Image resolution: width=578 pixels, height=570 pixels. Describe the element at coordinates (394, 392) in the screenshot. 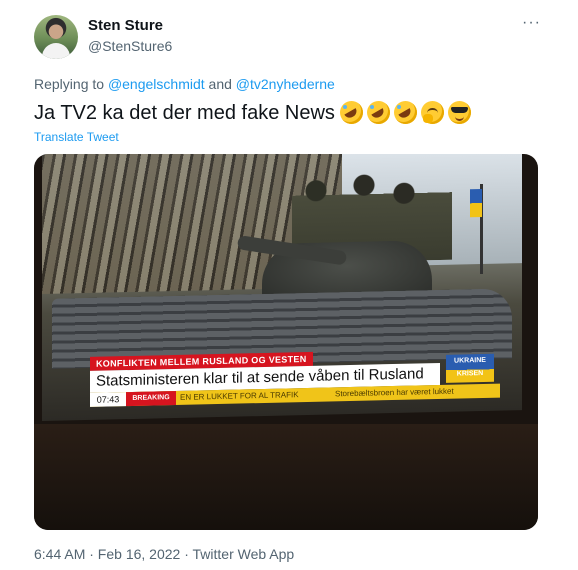

I see `ticker-text-2: Storebæltsbroen har været lukket` at that location.